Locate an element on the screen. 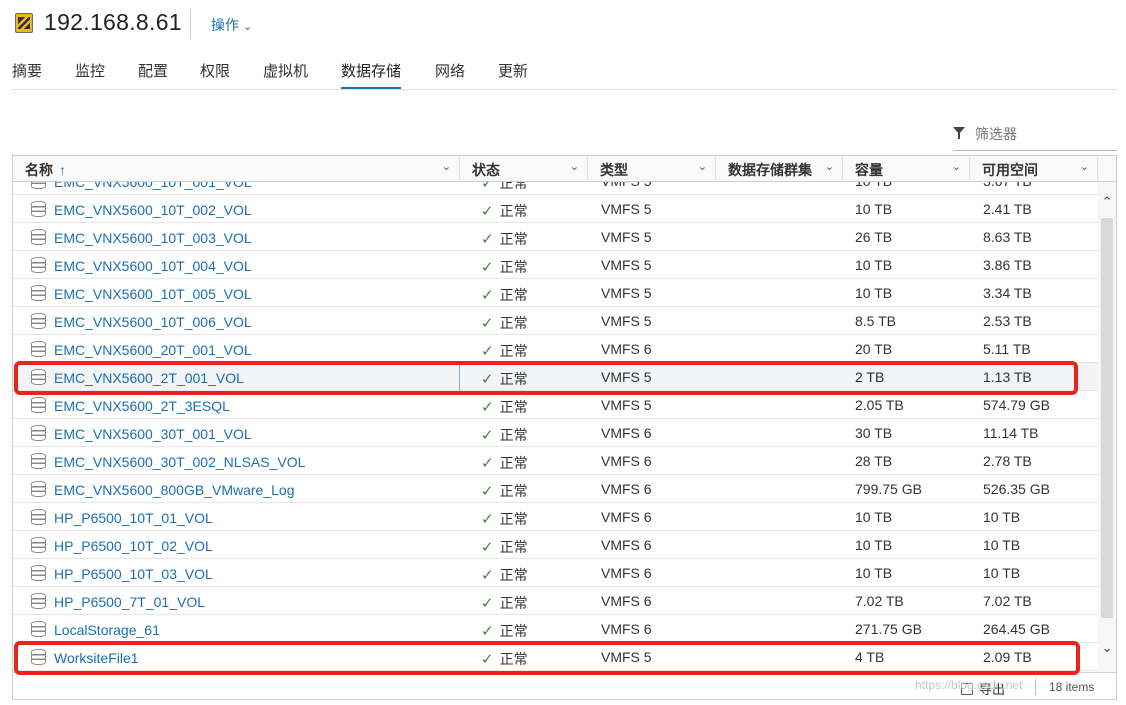 Image resolution: width=1126 pixels, height=705 pixels. table-row: WorksiteFile1 ✓ 正常 VMFS 5 4 TB 2.09 TB is located at coordinates (555, 657).